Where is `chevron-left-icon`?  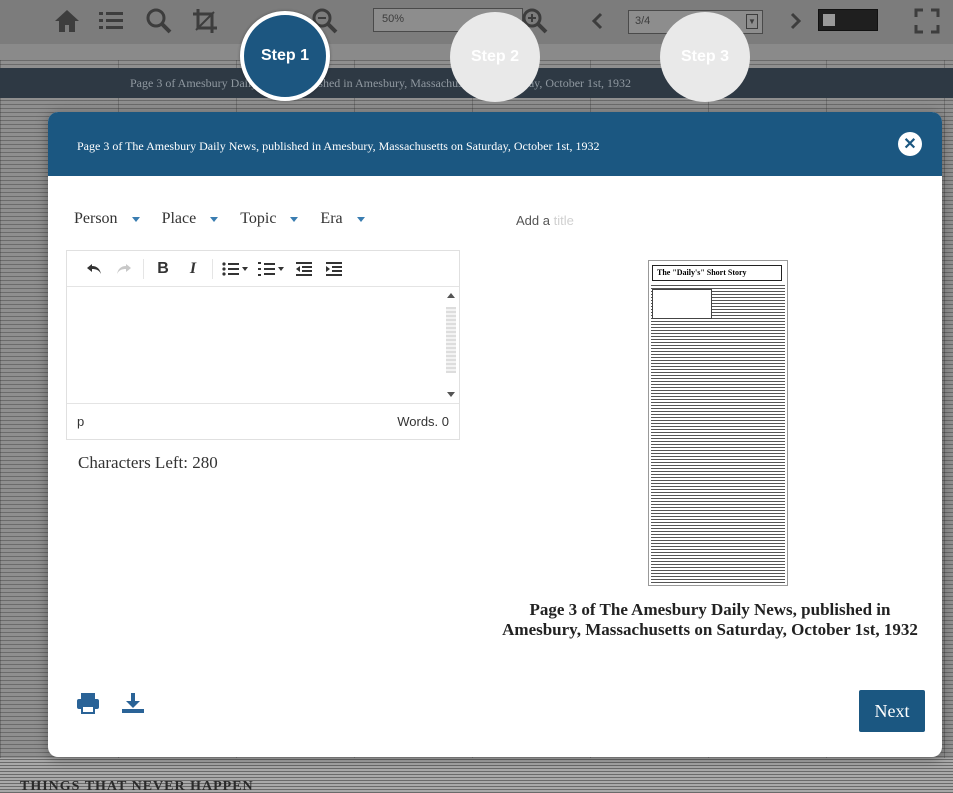
chevron-left-icon is located at coordinates (598, 21).